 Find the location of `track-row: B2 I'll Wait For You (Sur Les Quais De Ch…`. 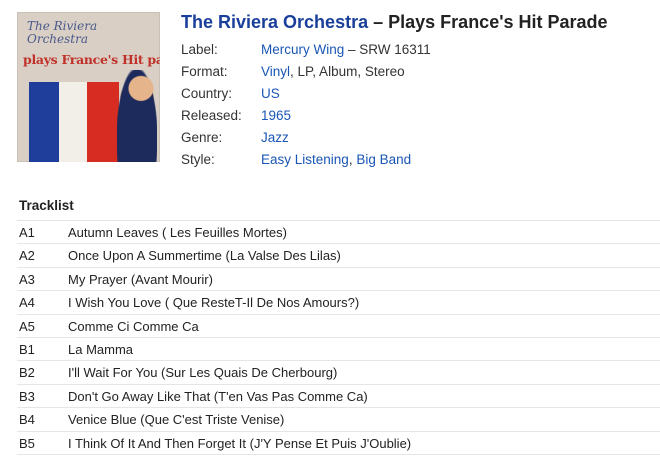

track-row: B2 I'll Wait For You (Sur Les Quais De Ch… is located at coordinates (338, 373).